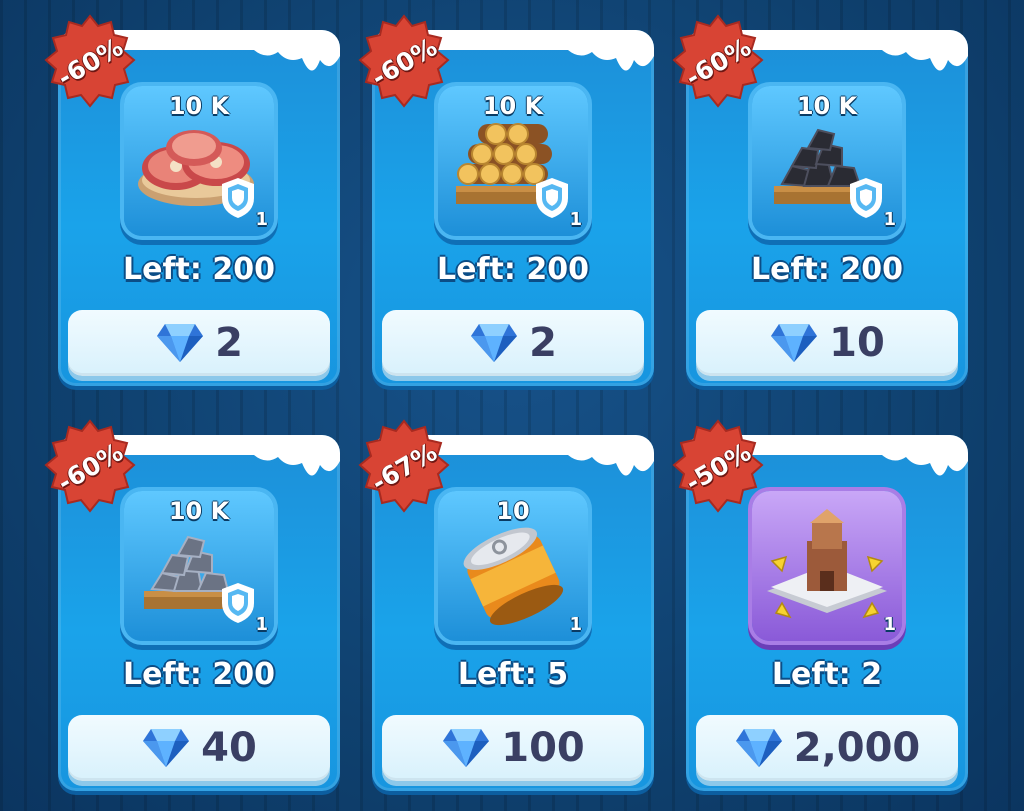 The height and width of the screenshot is (811, 1024). Describe the element at coordinates (827, 674) in the screenshot. I see `remaining-label: Left: 2` at that location.